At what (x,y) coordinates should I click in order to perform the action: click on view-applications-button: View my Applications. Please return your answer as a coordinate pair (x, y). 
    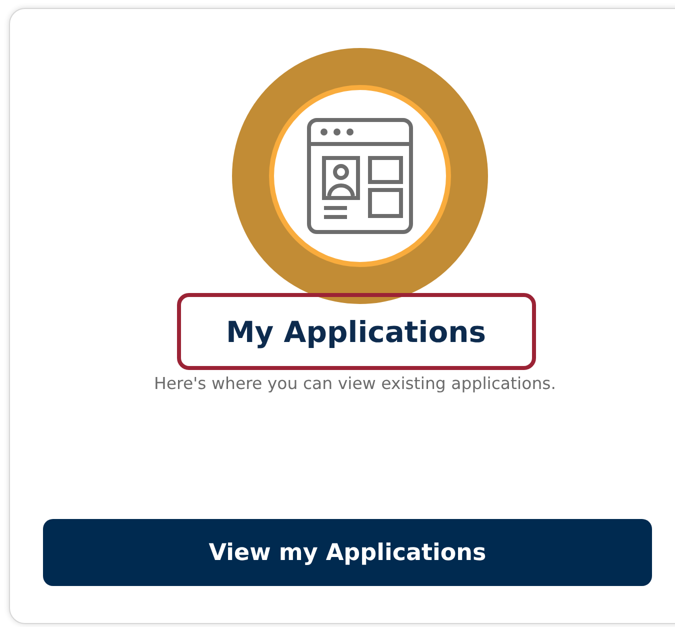
    Looking at the image, I should click on (347, 552).